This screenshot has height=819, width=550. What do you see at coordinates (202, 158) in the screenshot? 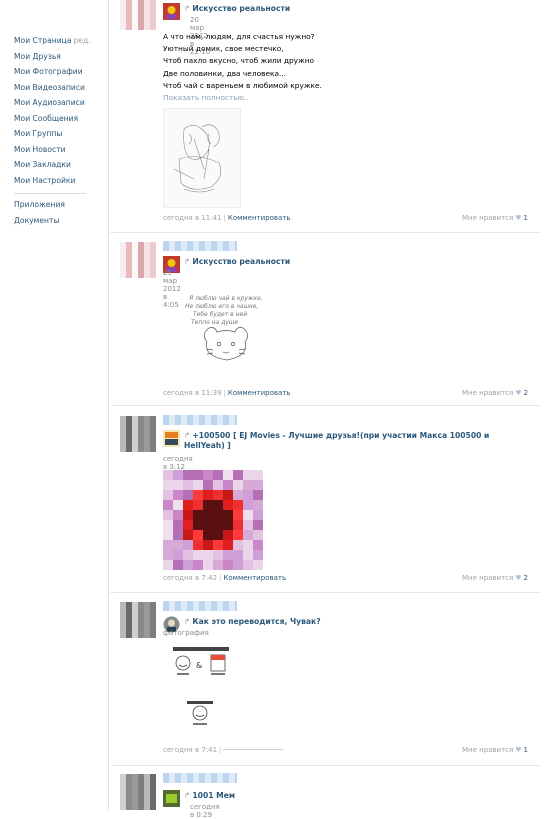
I see `post-image` at bounding box center [202, 158].